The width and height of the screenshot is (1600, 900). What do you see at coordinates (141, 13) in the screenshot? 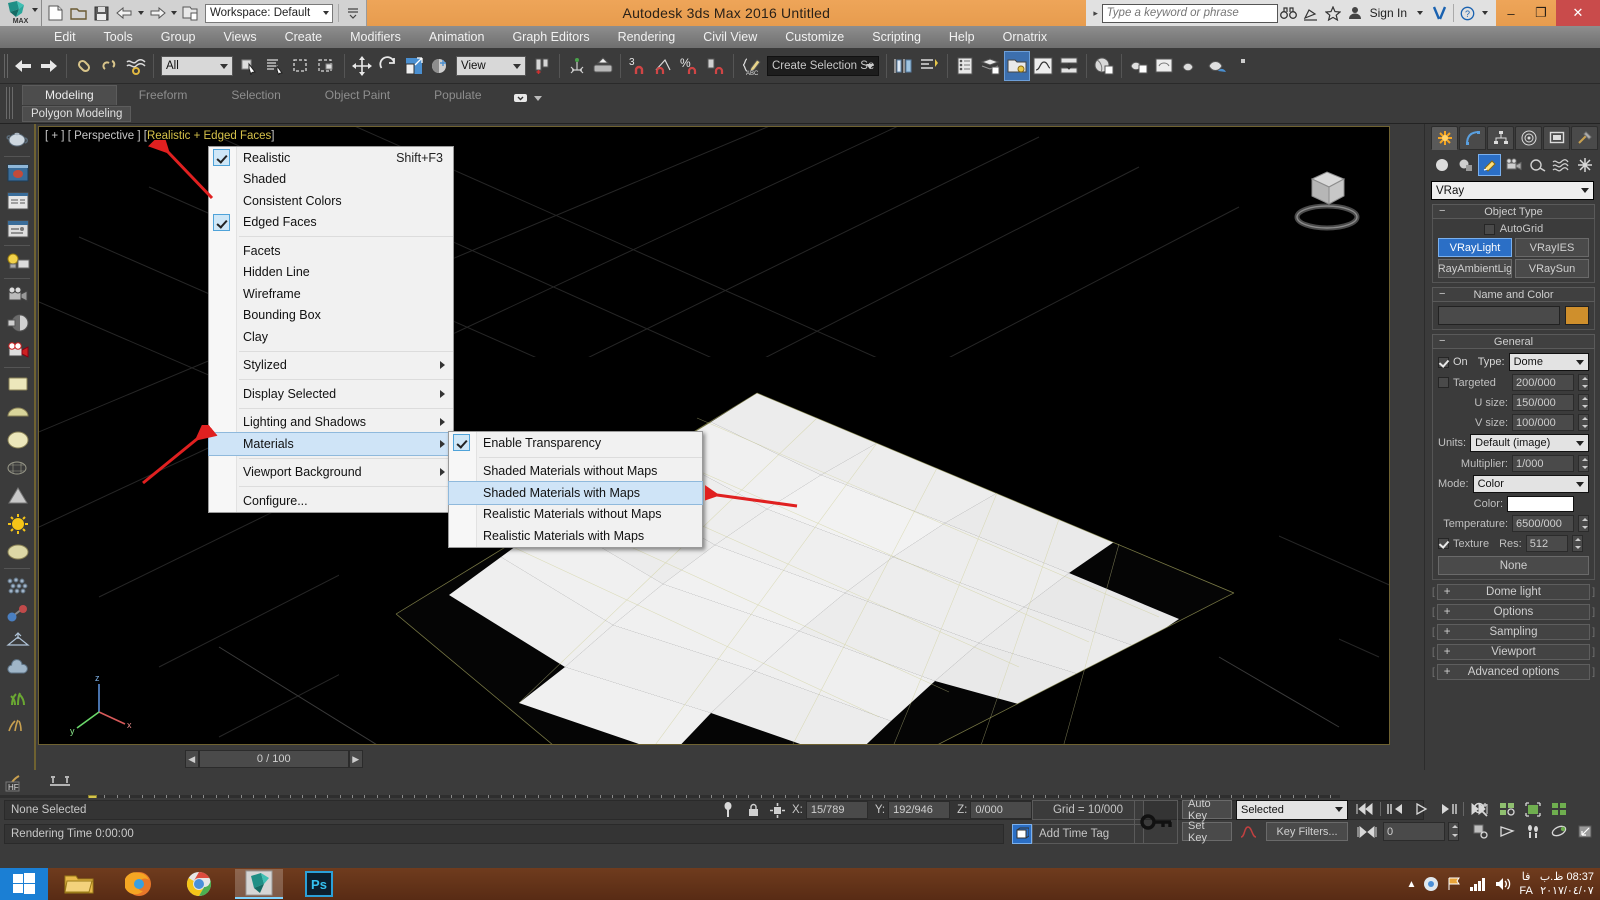
I see `undo-dropdown-icon` at bounding box center [141, 13].